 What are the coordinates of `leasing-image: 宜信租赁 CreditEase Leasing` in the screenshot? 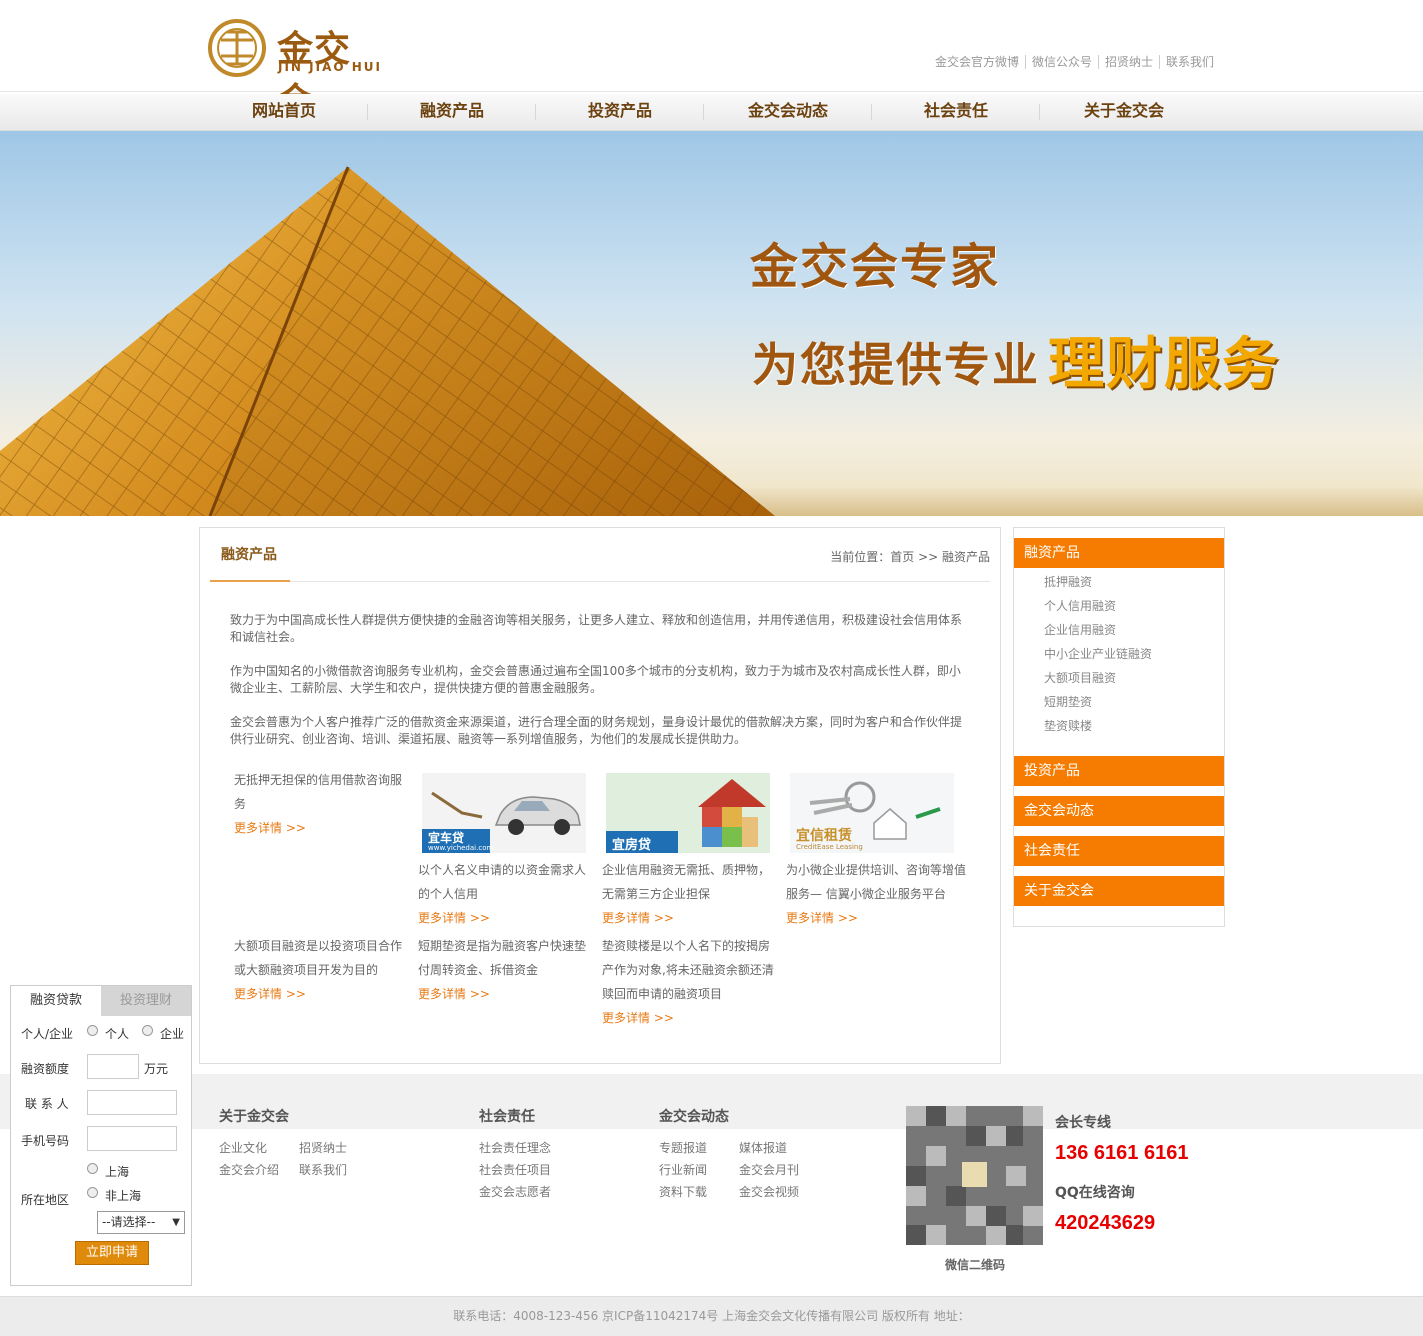 It's located at (872, 813).